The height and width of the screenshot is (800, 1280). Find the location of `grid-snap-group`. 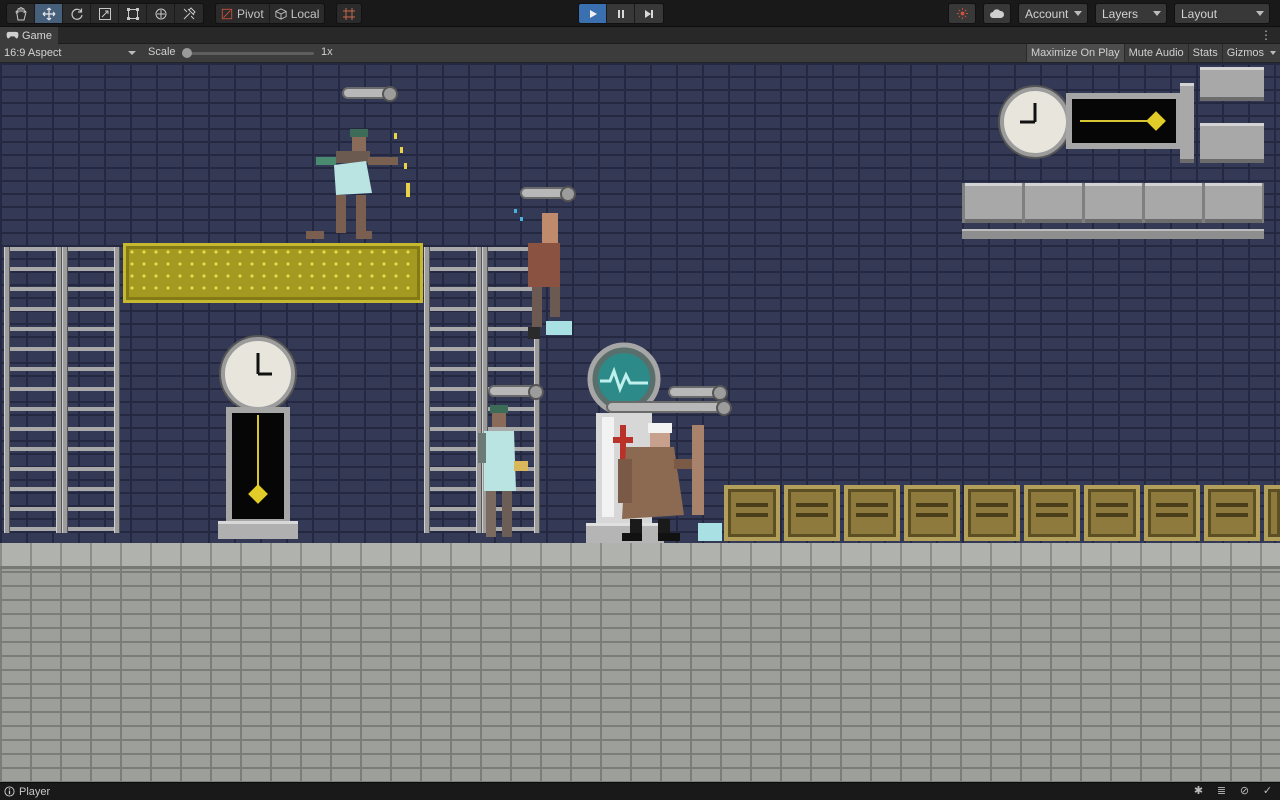

grid-snap-group is located at coordinates (349, 13).